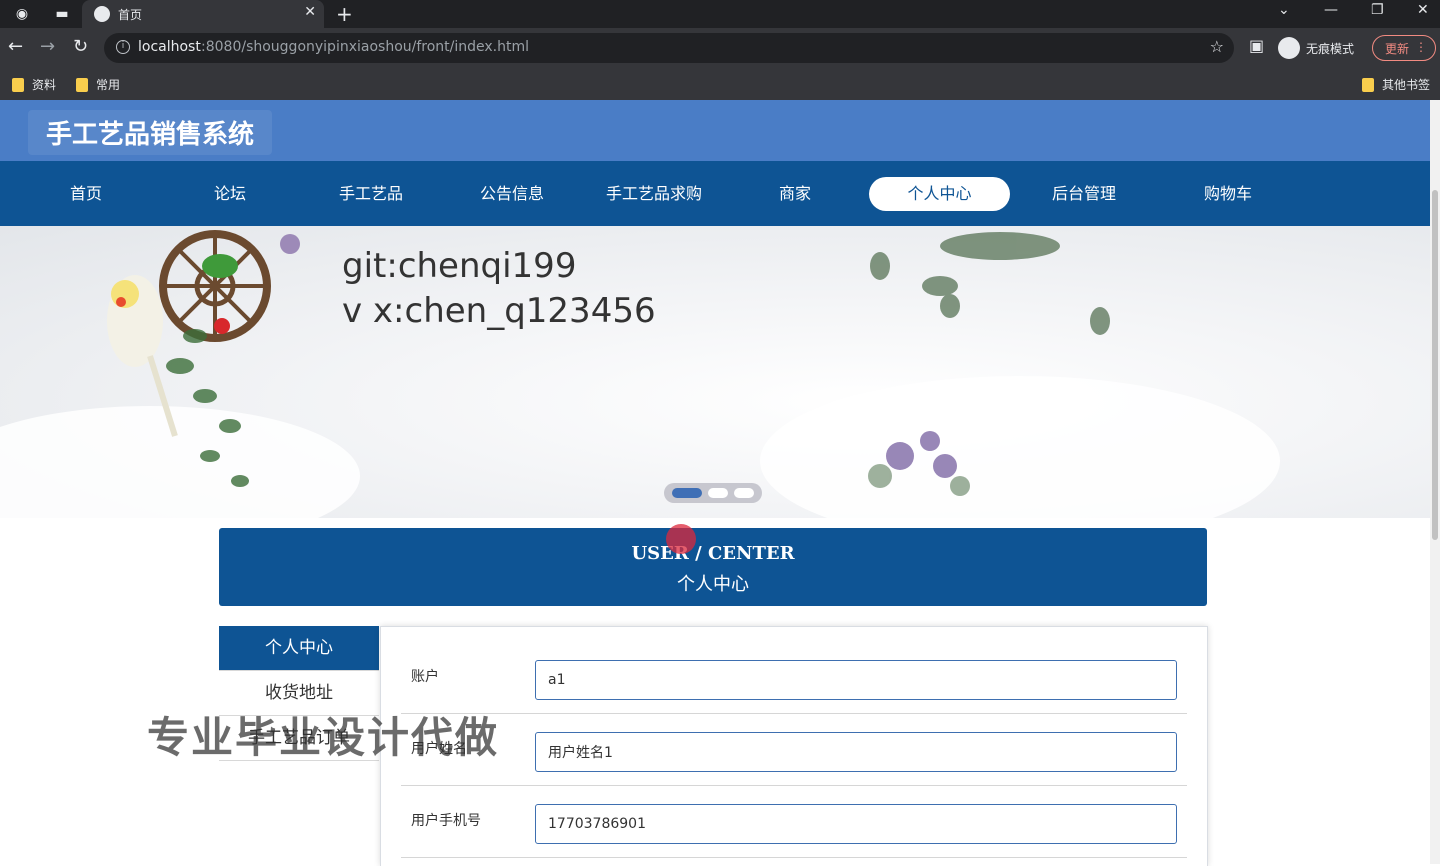 This screenshot has width=1440, height=866. What do you see at coordinates (795, 194) in the screenshot?
I see `nav-item-merchants: 商家` at bounding box center [795, 194].